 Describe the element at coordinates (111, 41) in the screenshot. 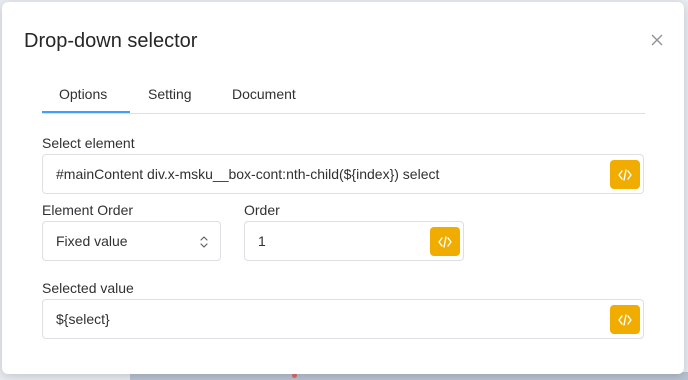

I see `dialog-title: Drop-down selector` at that location.